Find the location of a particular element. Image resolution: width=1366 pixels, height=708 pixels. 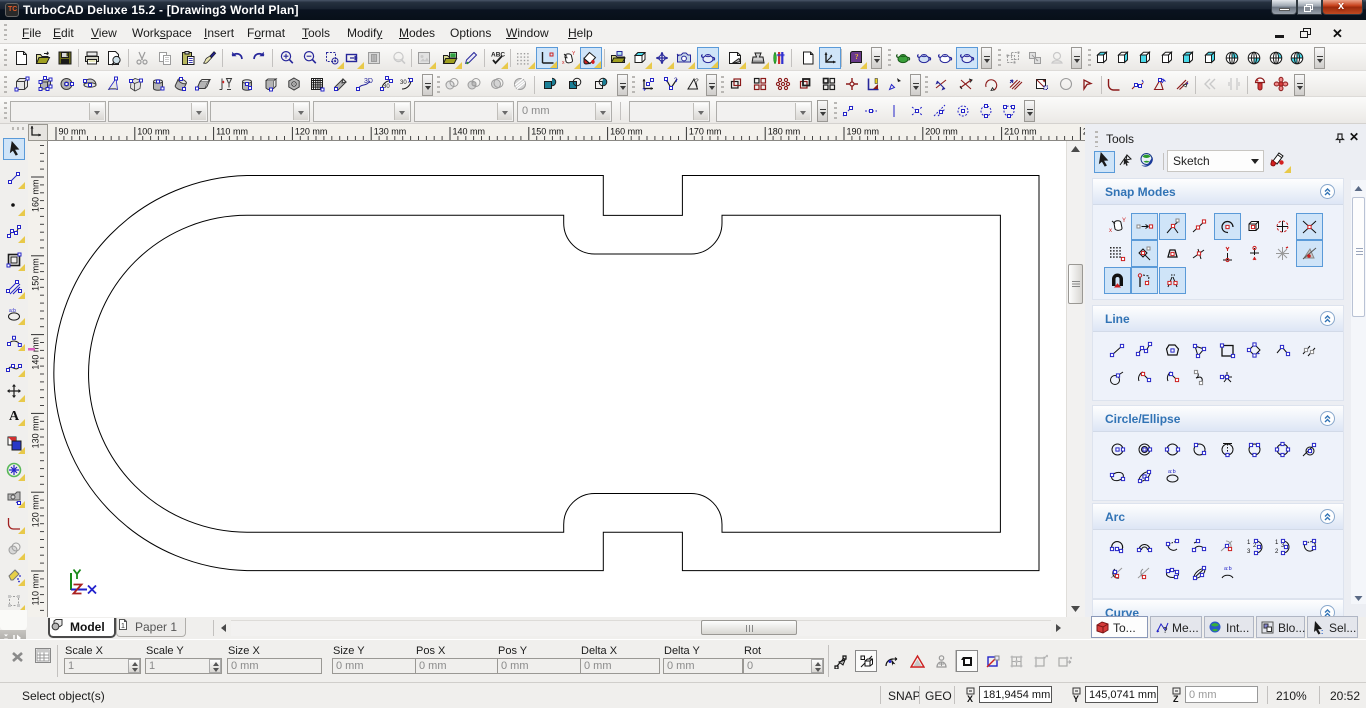

svg-text: Z is located at coordinates (1176, 698).